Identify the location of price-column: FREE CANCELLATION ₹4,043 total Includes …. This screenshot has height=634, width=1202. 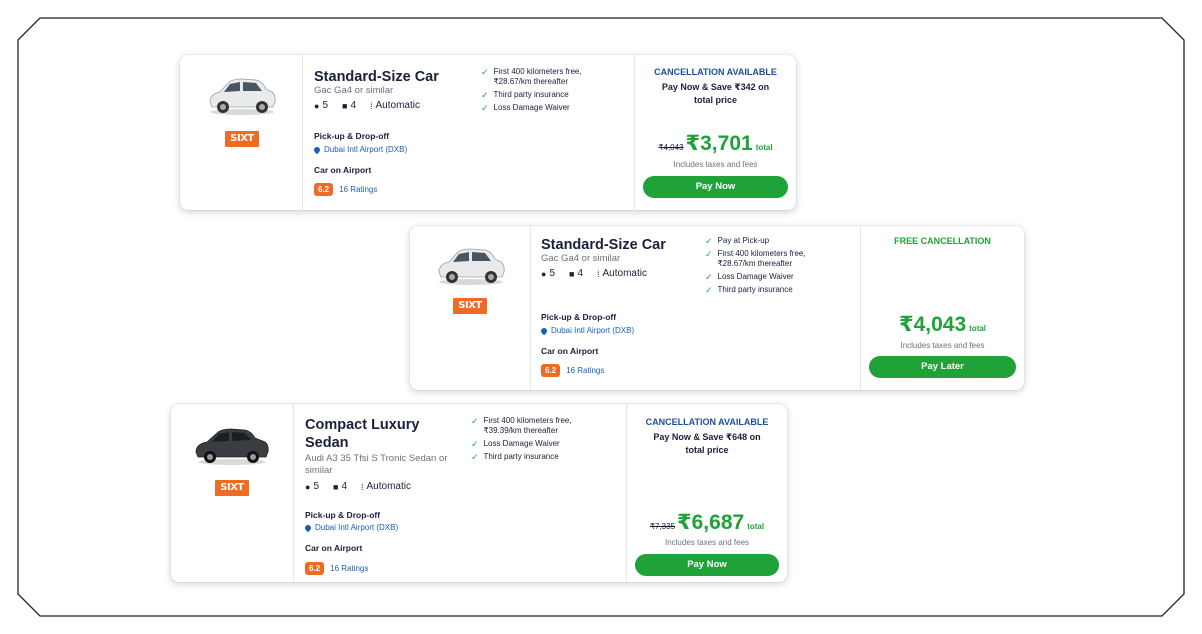
(942, 308).